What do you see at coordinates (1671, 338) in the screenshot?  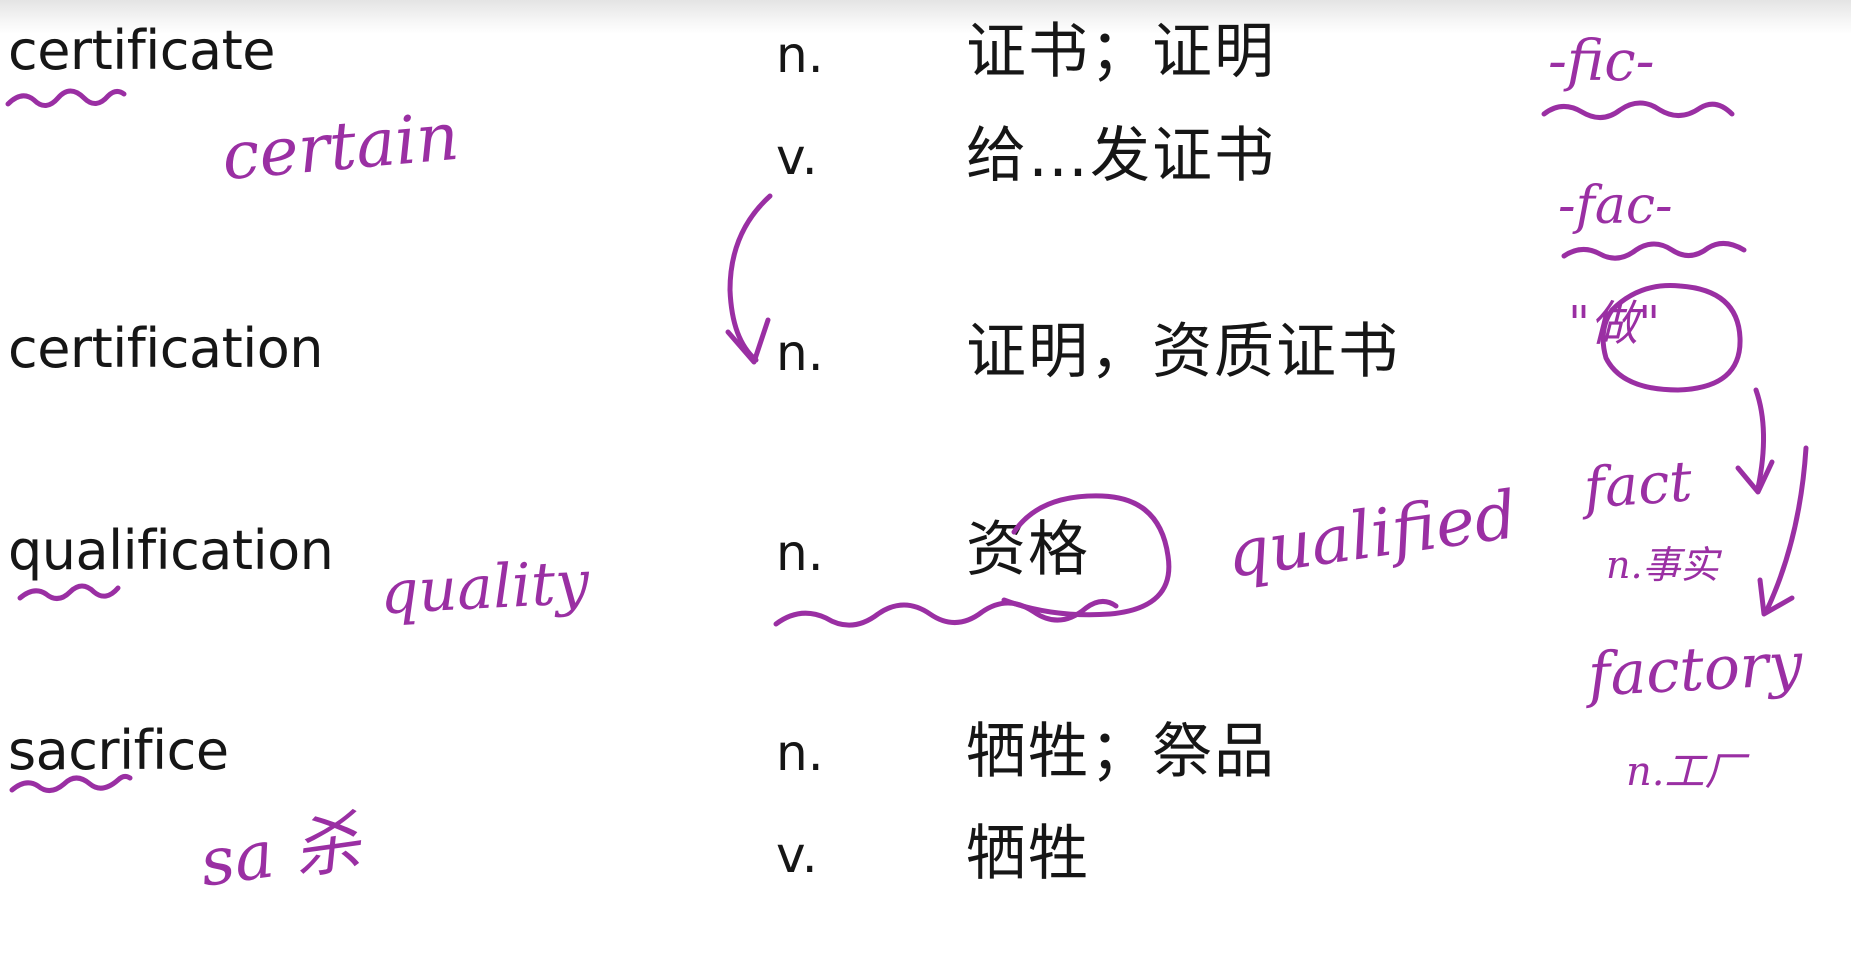 I see `circle-zuo` at bounding box center [1671, 338].